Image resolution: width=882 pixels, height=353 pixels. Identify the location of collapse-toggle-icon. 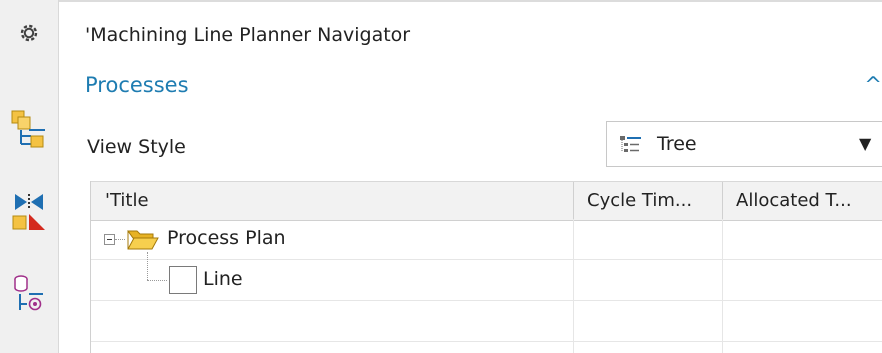
(109, 239).